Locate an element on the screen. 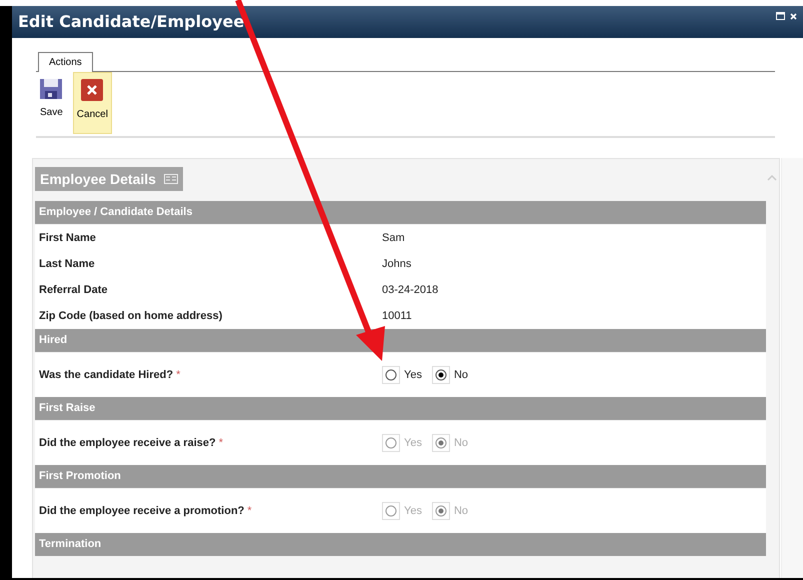 This screenshot has width=803, height=580. field-label: Did the employee receive a raise? * is located at coordinates (131, 443).